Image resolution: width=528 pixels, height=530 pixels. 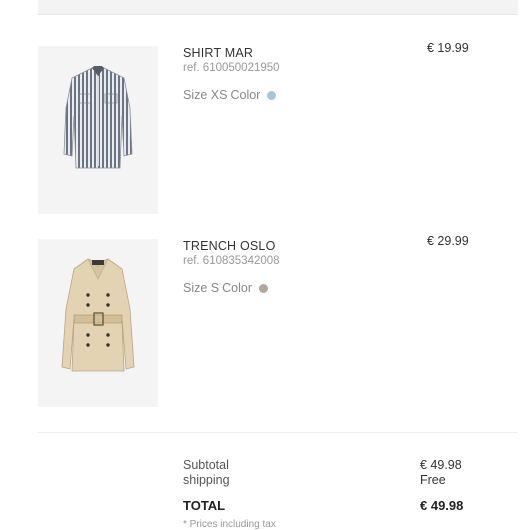 I want to click on subtotal-label: Subtotal, so click(x=206, y=465).